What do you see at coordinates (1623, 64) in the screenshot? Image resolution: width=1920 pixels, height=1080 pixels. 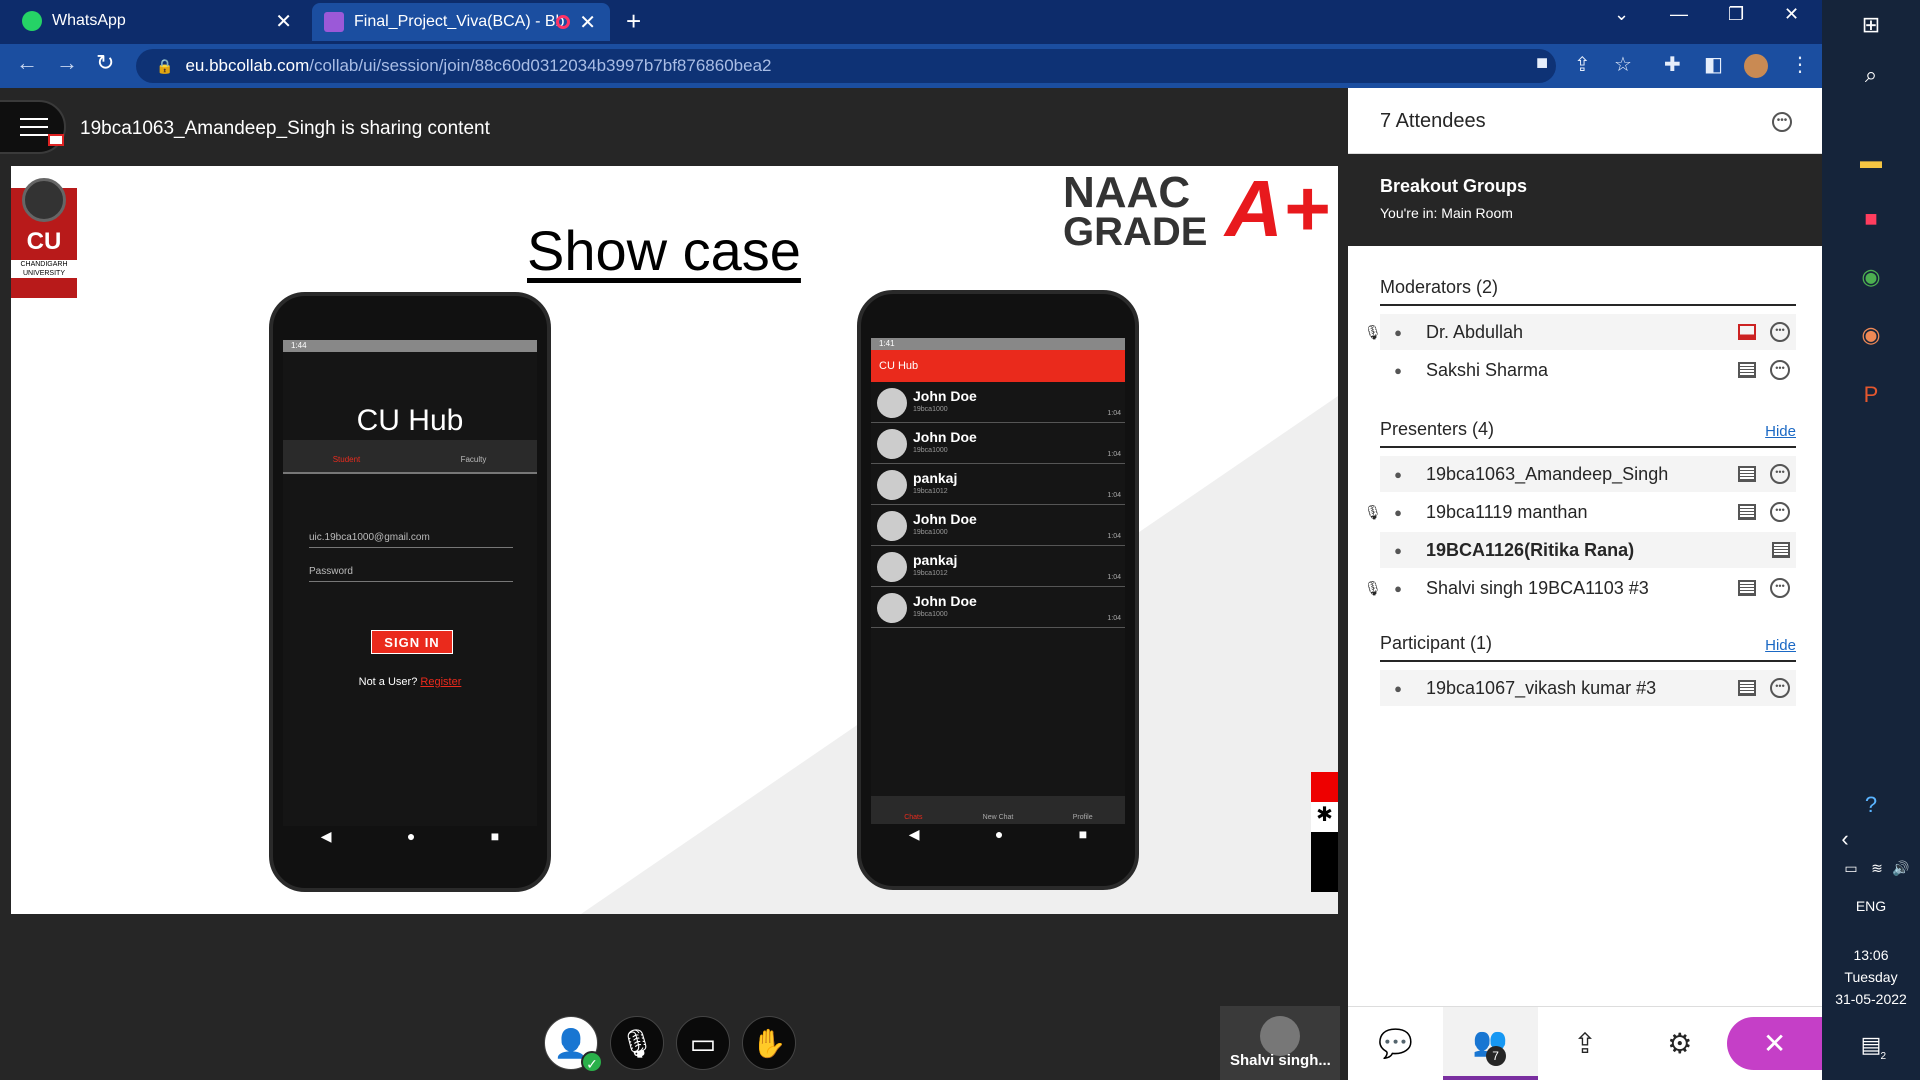 I see `star-icon: ☆` at bounding box center [1623, 64].